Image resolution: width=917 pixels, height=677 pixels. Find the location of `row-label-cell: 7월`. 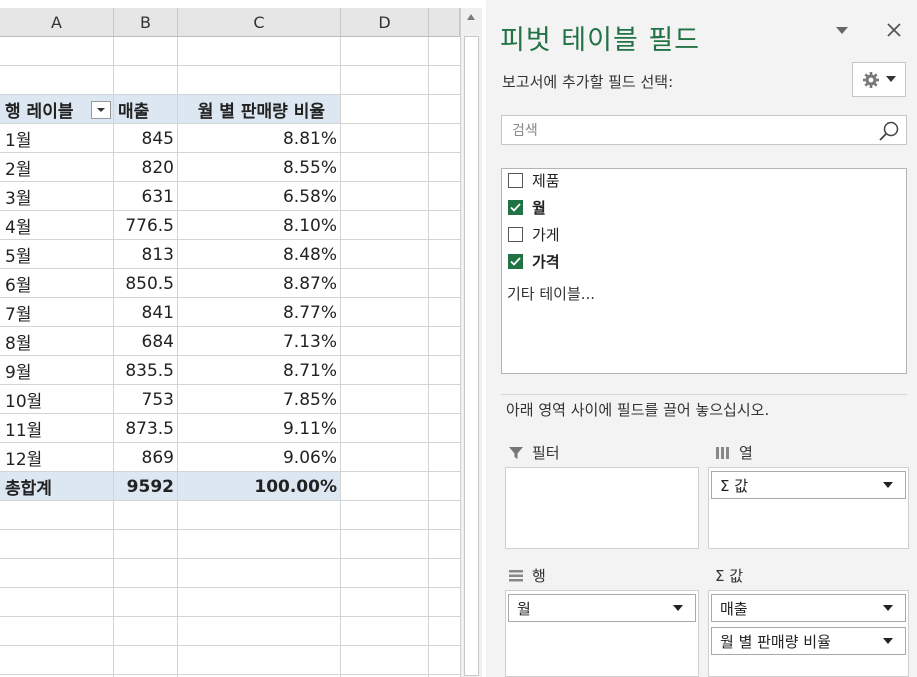

row-label-cell: 7월 is located at coordinates (55, 312).